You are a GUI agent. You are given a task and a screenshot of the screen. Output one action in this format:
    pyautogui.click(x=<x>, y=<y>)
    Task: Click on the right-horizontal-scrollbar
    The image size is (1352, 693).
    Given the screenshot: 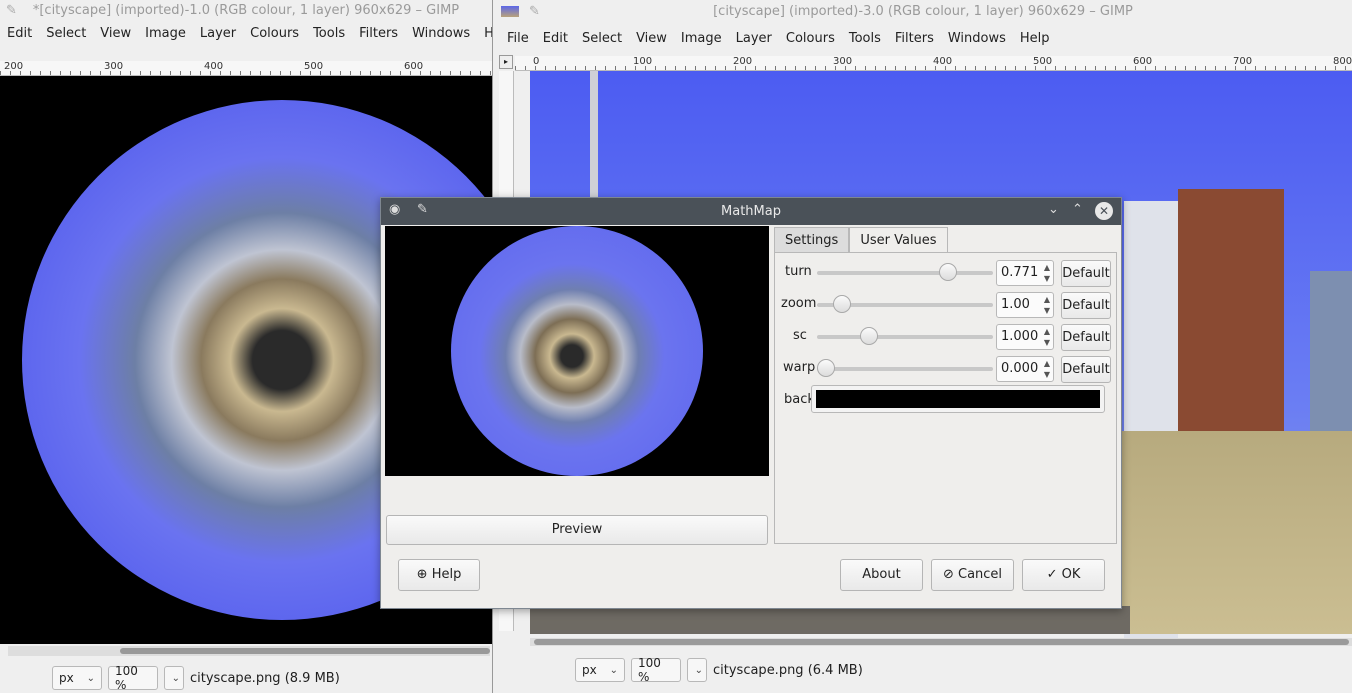 What is the action you would take?
    pyautogui.click(x=941, y=642)
    